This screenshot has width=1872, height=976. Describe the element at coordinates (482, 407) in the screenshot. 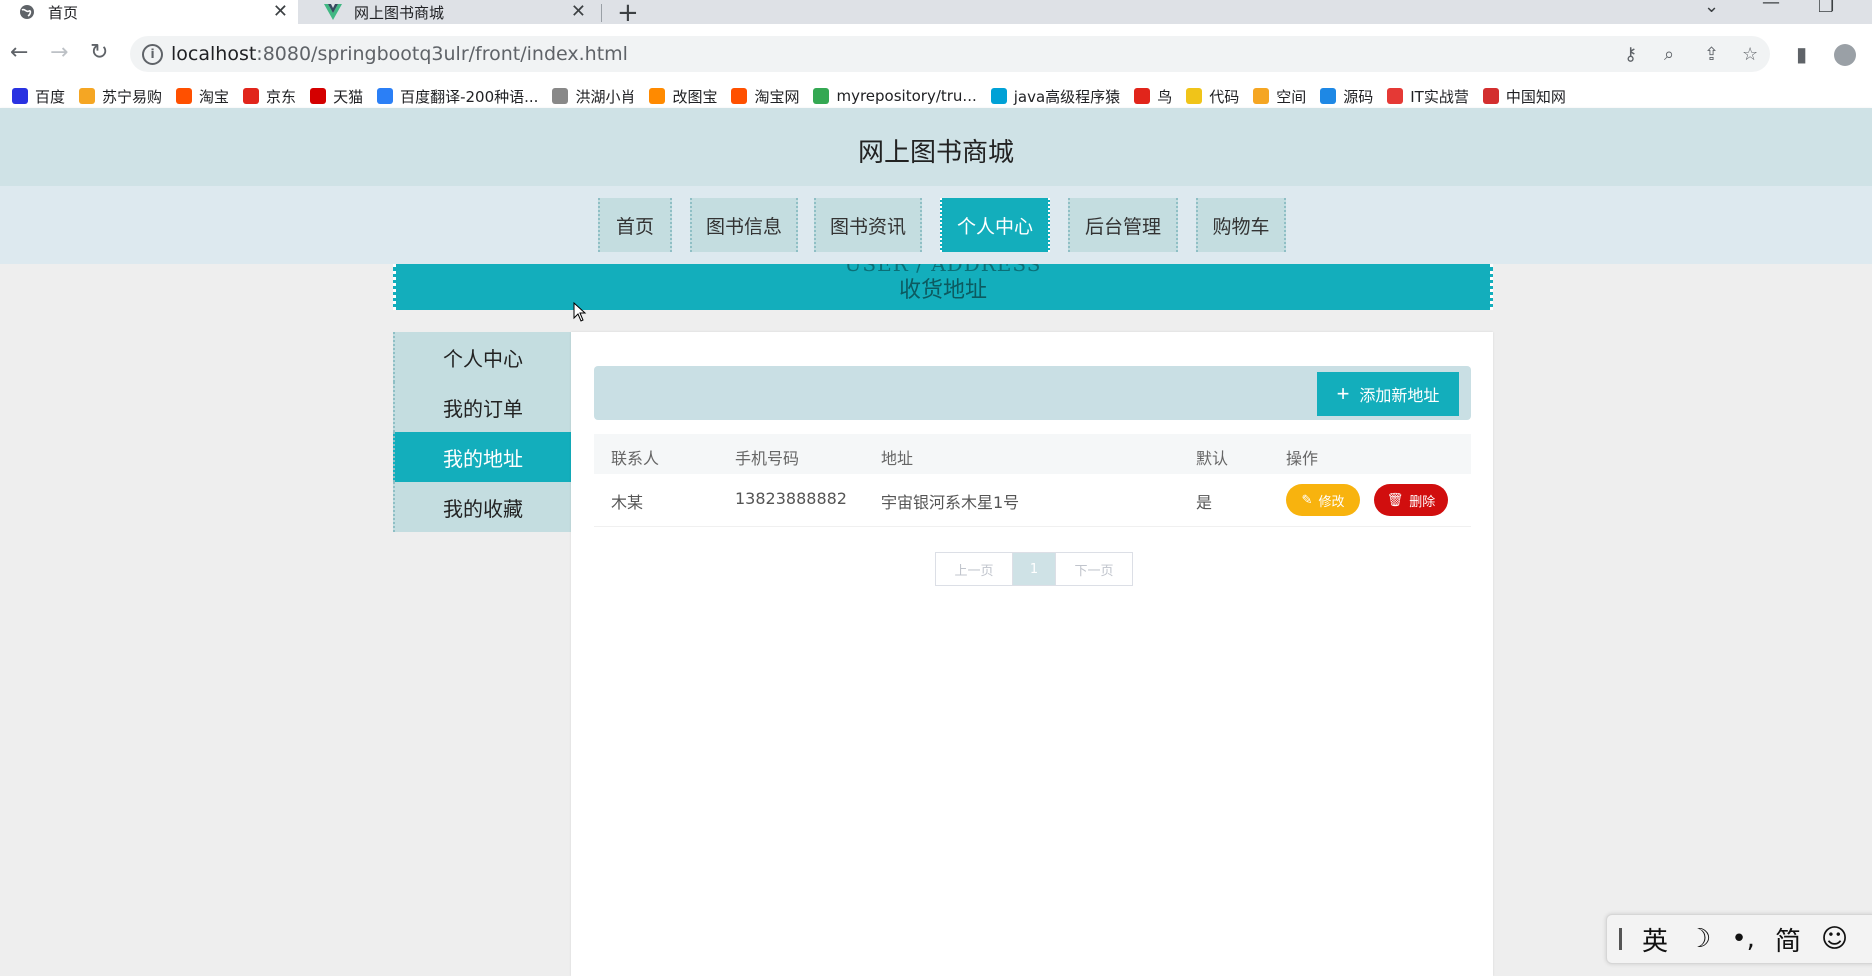

I see `side-menu-orders: 我的订单` at that location.